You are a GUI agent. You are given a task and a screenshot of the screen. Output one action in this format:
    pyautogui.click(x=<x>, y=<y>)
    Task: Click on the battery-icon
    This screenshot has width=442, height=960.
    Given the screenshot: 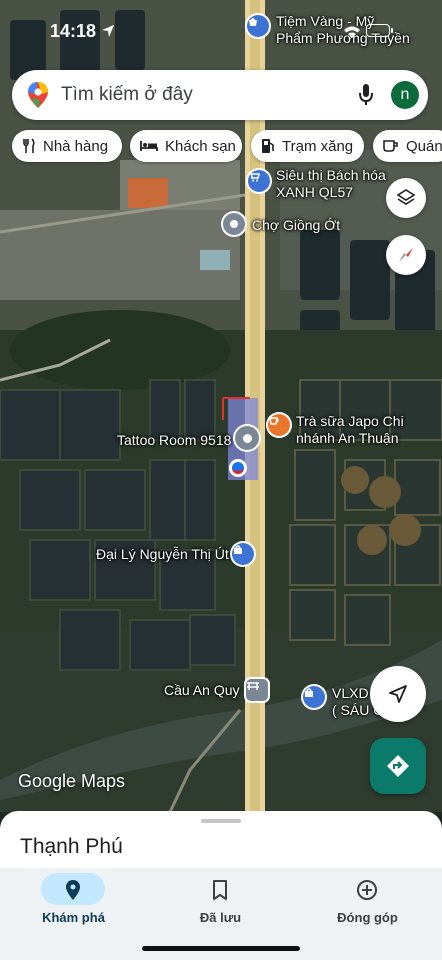 What is the action you would take?
    pyautogui.click(x=379, y=30)
    